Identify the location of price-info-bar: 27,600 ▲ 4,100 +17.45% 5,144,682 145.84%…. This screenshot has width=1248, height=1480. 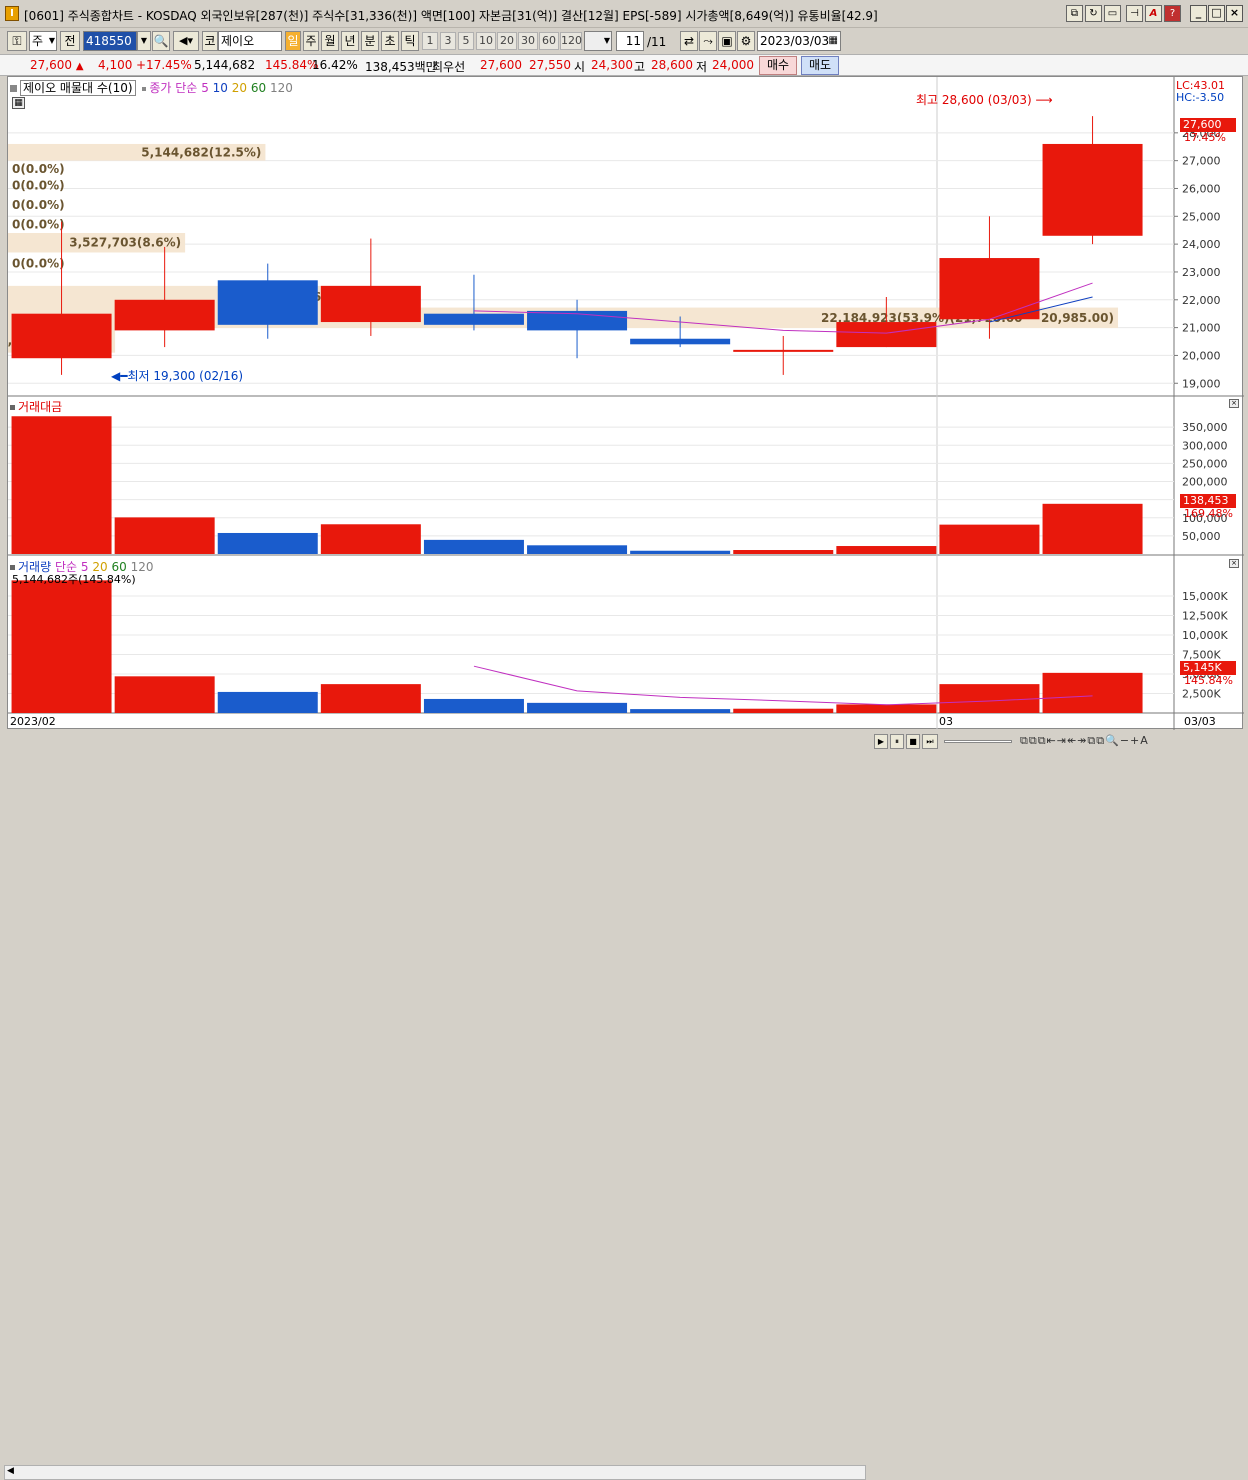
(624, 65).